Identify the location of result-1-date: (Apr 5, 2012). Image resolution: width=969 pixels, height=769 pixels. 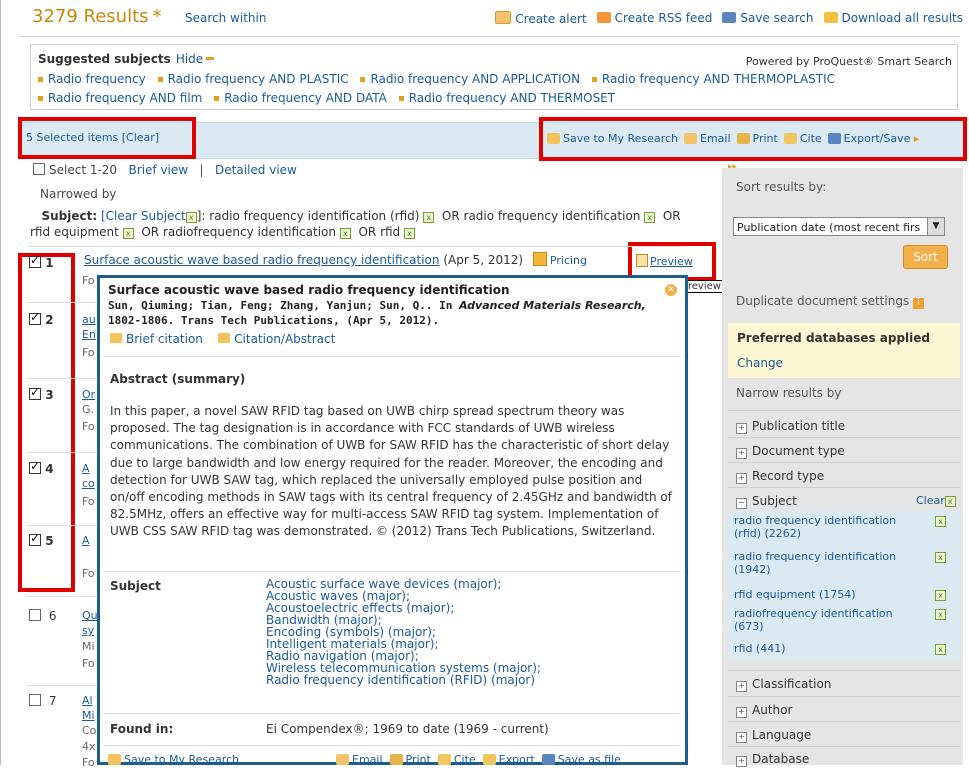
(483, 260).